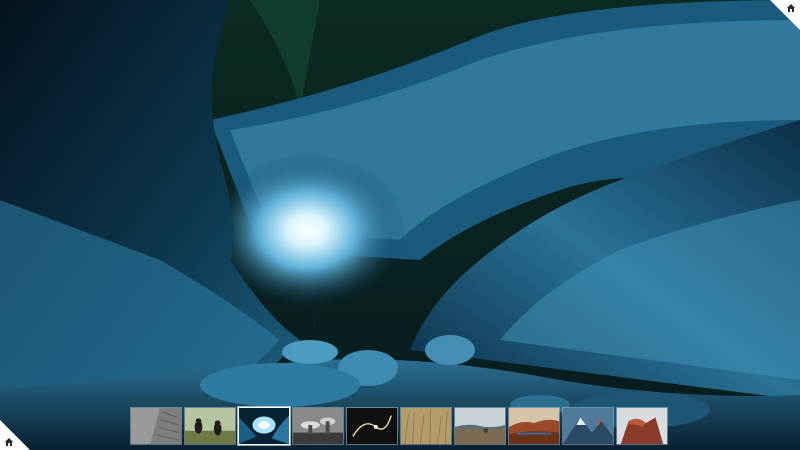 This screenshot has height=450, width=800. What do you see at coordinates (15, 435) in the screenshot?
I see `bottom-left-corner-button` at bounding box center [15, 435].